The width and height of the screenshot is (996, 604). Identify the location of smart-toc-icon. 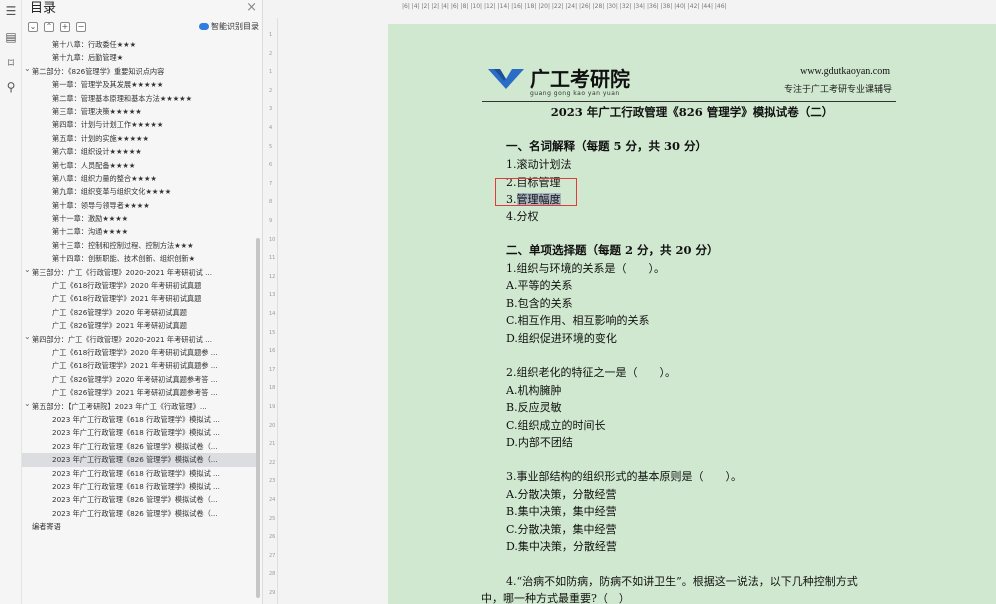
(204, 26).